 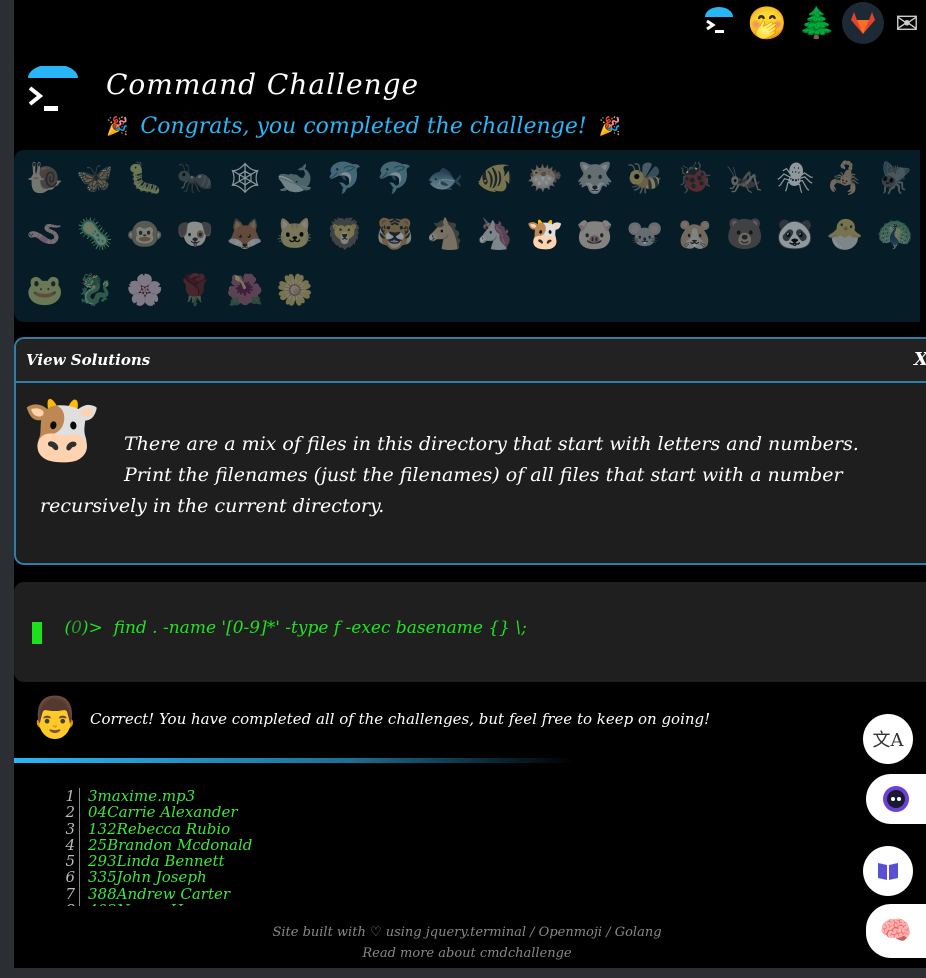 What do you see at coordinates (595, 235) in the screenshot?
I see `challenge-animal-icon: 🐷` at bounding box center [595, 235].